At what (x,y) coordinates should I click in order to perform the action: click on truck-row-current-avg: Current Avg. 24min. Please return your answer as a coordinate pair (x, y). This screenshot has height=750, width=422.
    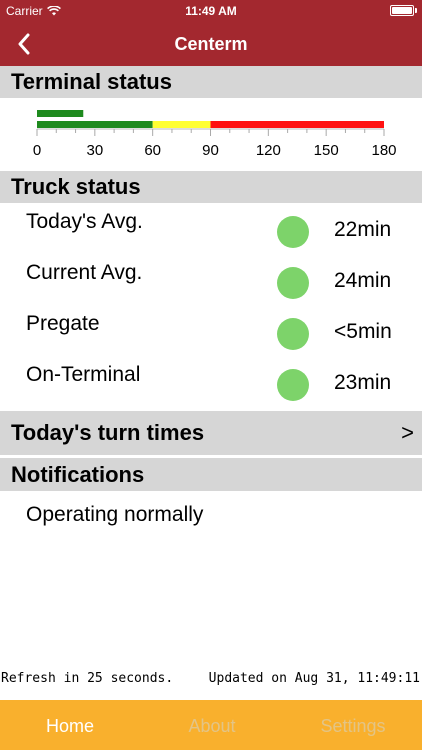
    Looking at the image, I should click on (211, 286).